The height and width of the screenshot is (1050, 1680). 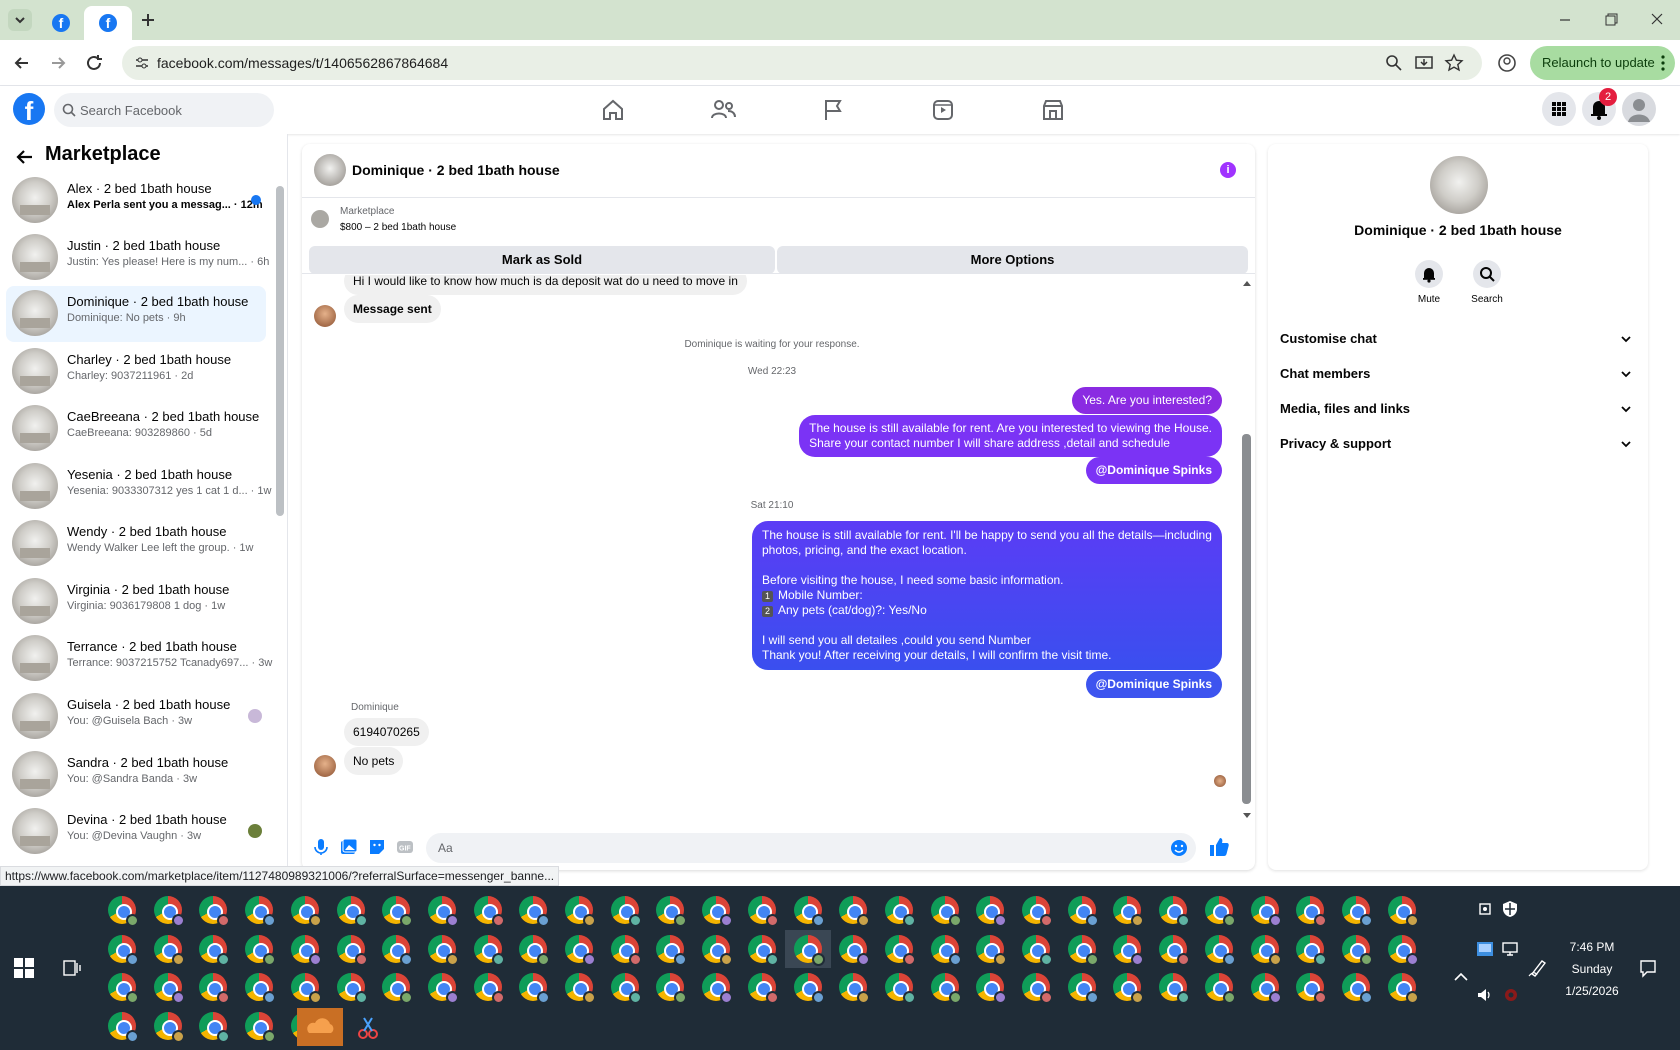 What do you see at coordinates (1424, 63) in the screenshot?
I see `install-app-icon` at bounding box center [1424, 63].